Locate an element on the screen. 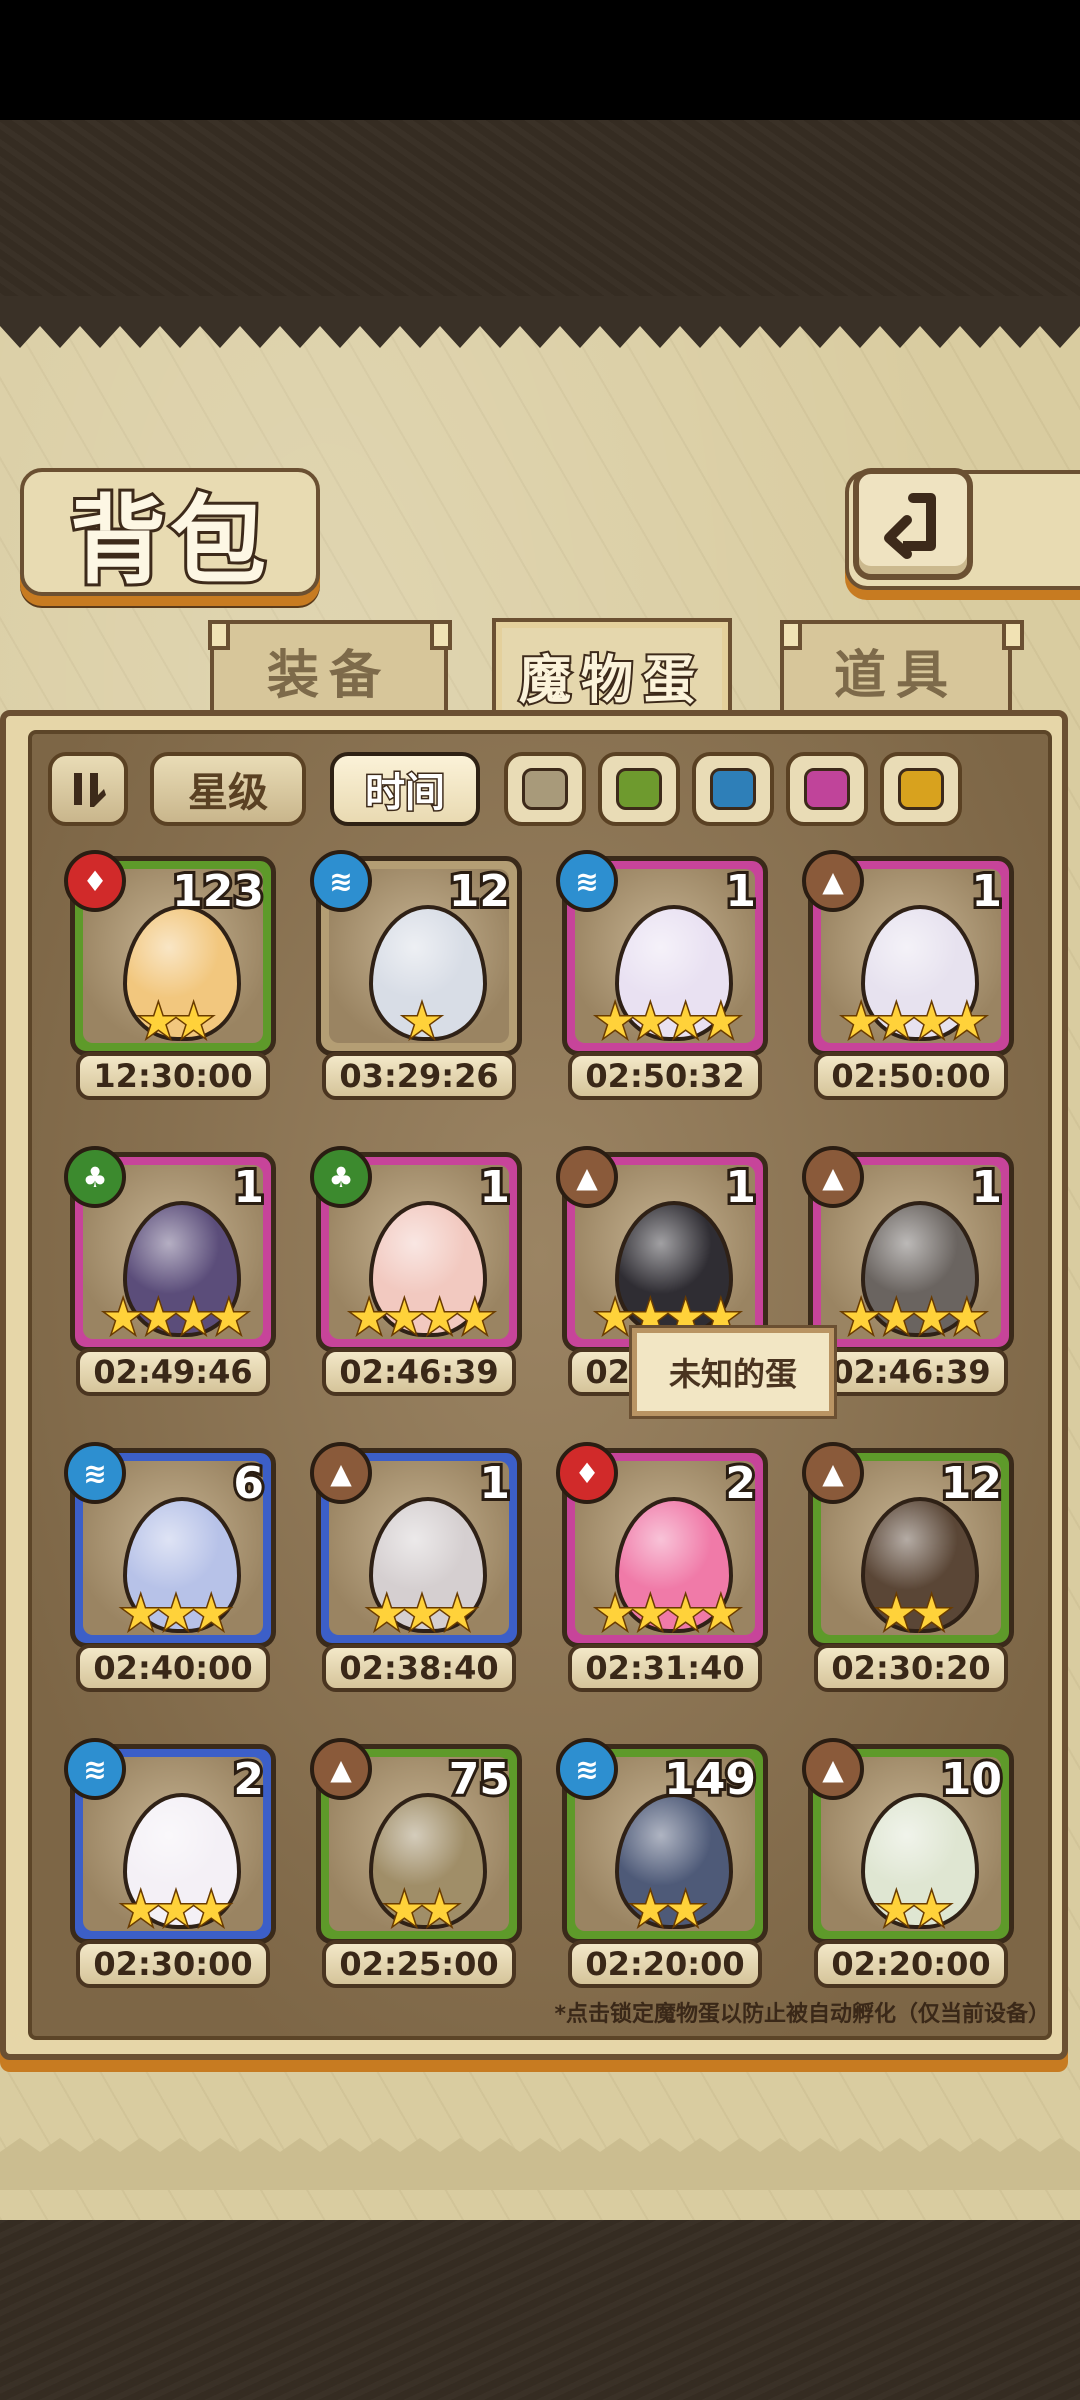  tab-items: 道具 is located at coordinates (896, 668).